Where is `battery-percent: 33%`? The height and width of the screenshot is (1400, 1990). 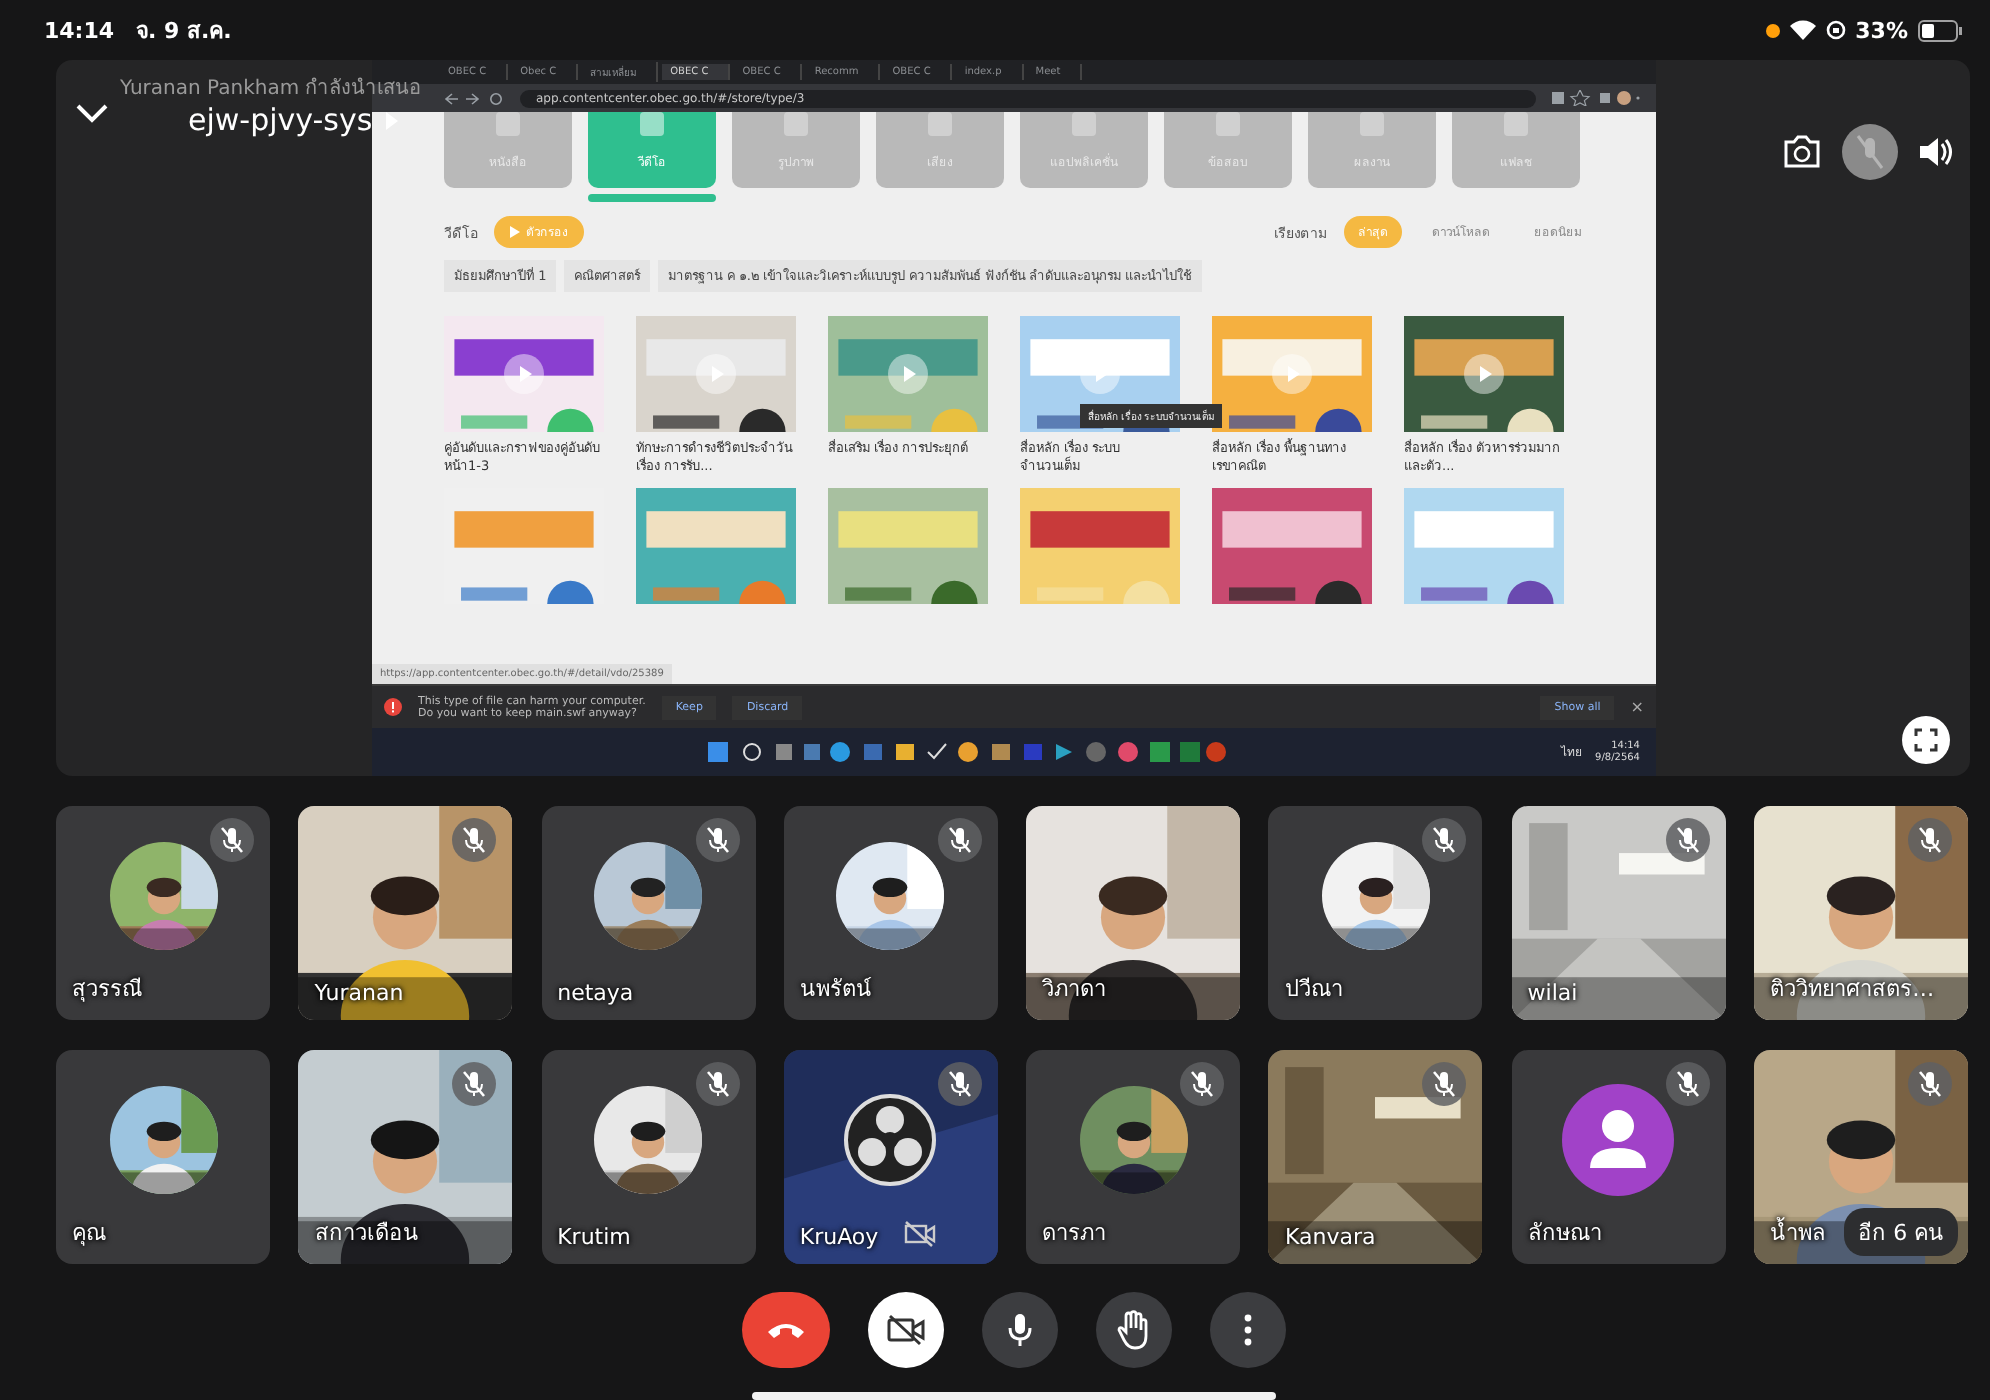
battery-percent: 33% is located at coordinates (1881, 30).